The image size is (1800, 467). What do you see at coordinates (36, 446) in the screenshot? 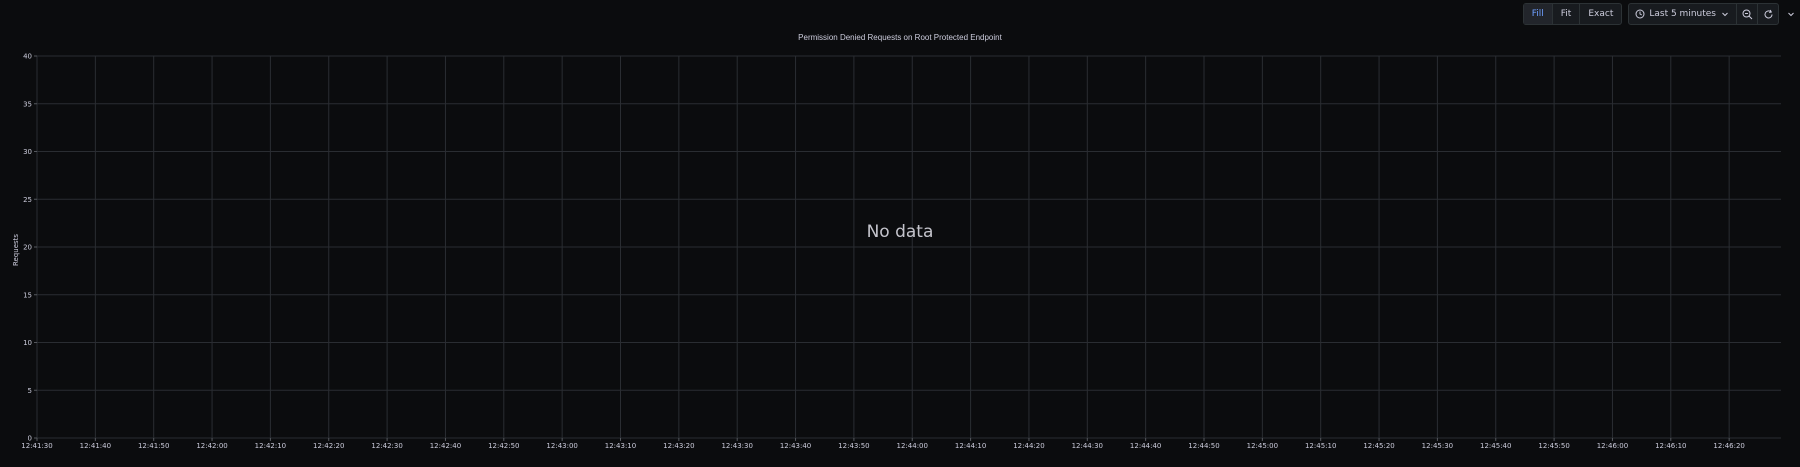
I see `x-tick-label: 12:41:30` at bounding box center [36, 446].